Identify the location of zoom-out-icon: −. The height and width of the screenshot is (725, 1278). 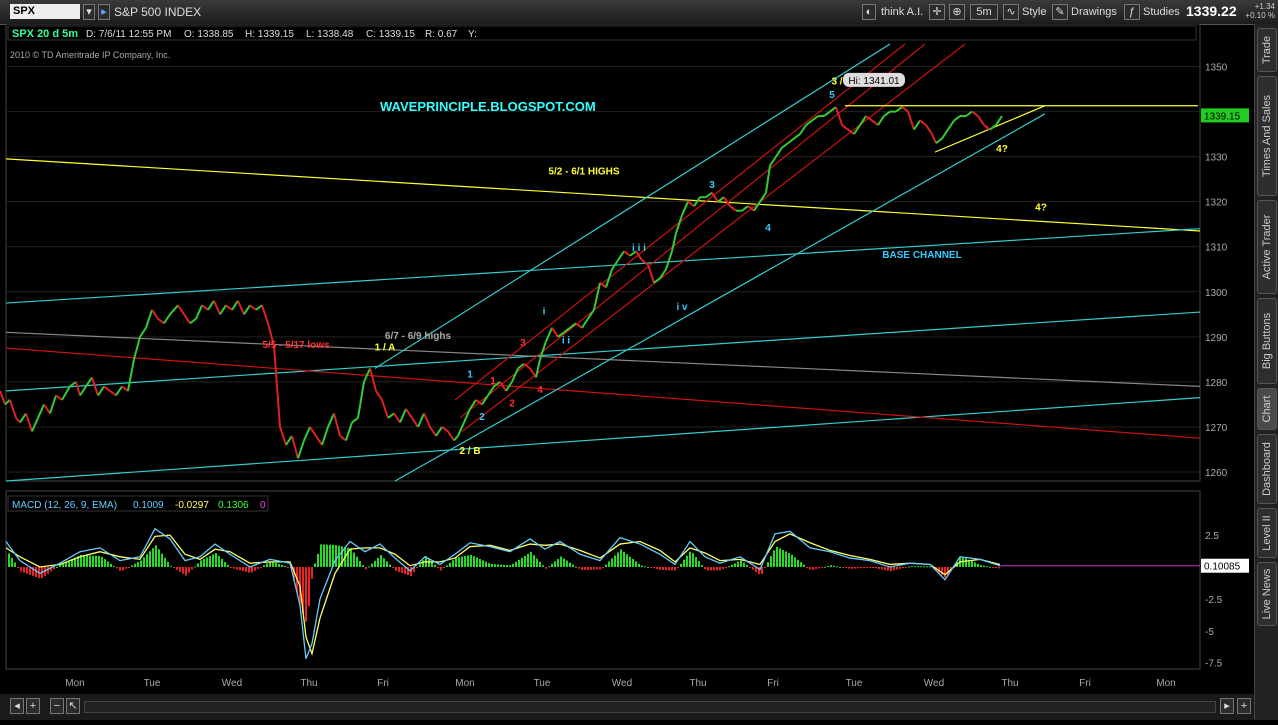
(57, 706).